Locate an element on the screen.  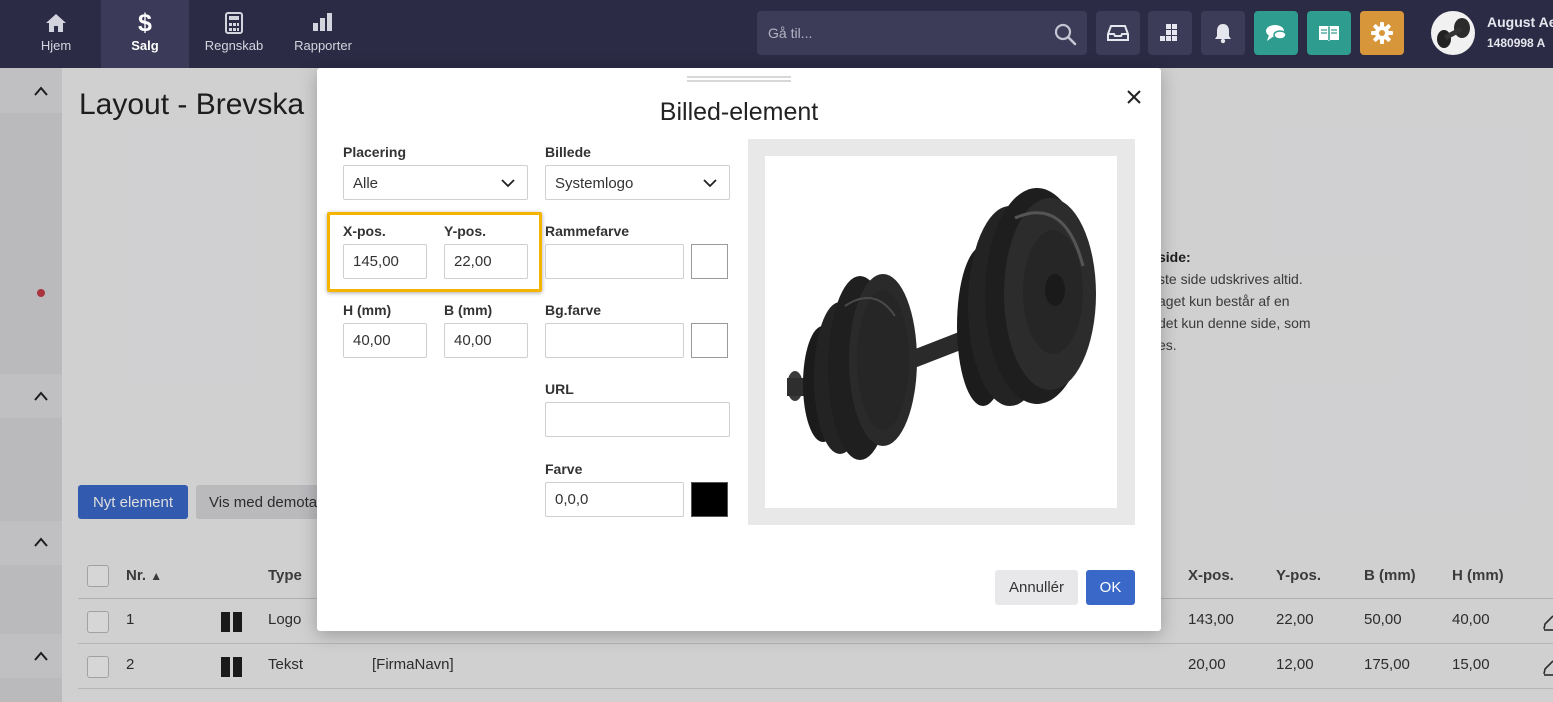
cancel-button: Annullér is located at coordinates (1036, 587).